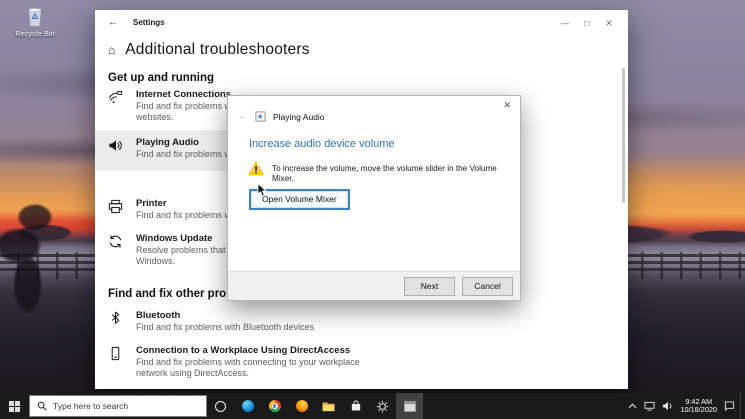  What do you see at coordinates (623, 135) in the screenshot?
I see `scrollbar` at bounding box center [623, 135].